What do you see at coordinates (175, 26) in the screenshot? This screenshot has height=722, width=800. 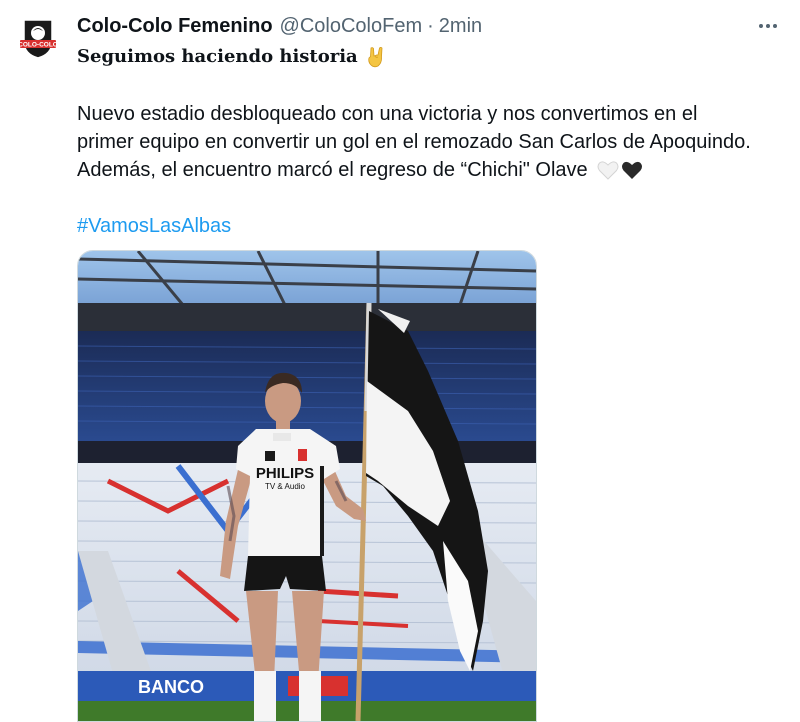 I see `author-name: Colo-Colo Femenino` at bounding box center [175, 26].